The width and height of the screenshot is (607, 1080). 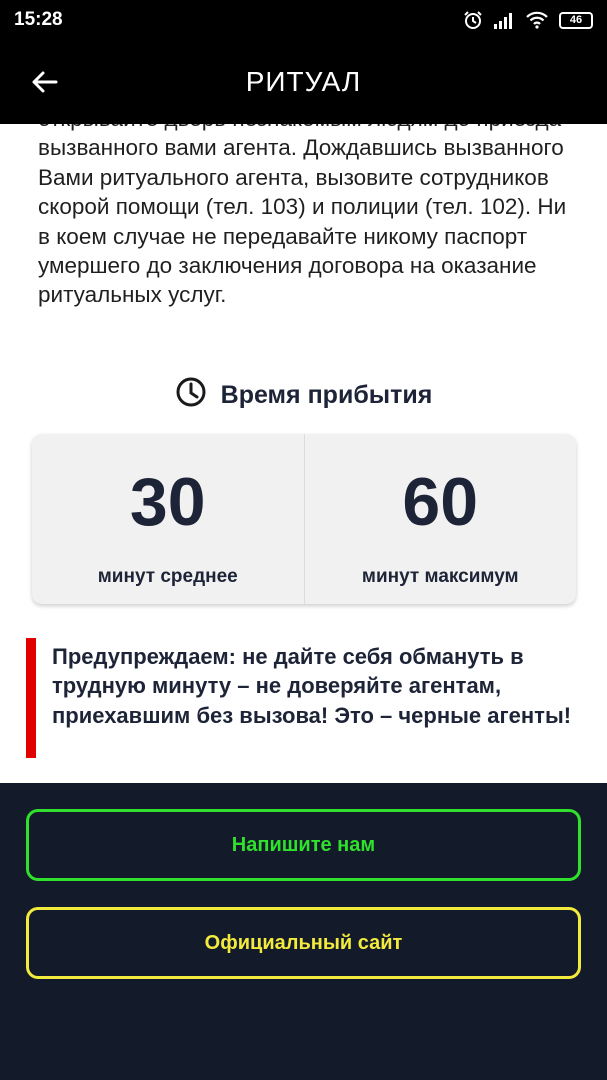 What do you see at coordinates (576, 20) in the screenshot?
I see `battery-icon: 46` at bounding box center [576, 20].